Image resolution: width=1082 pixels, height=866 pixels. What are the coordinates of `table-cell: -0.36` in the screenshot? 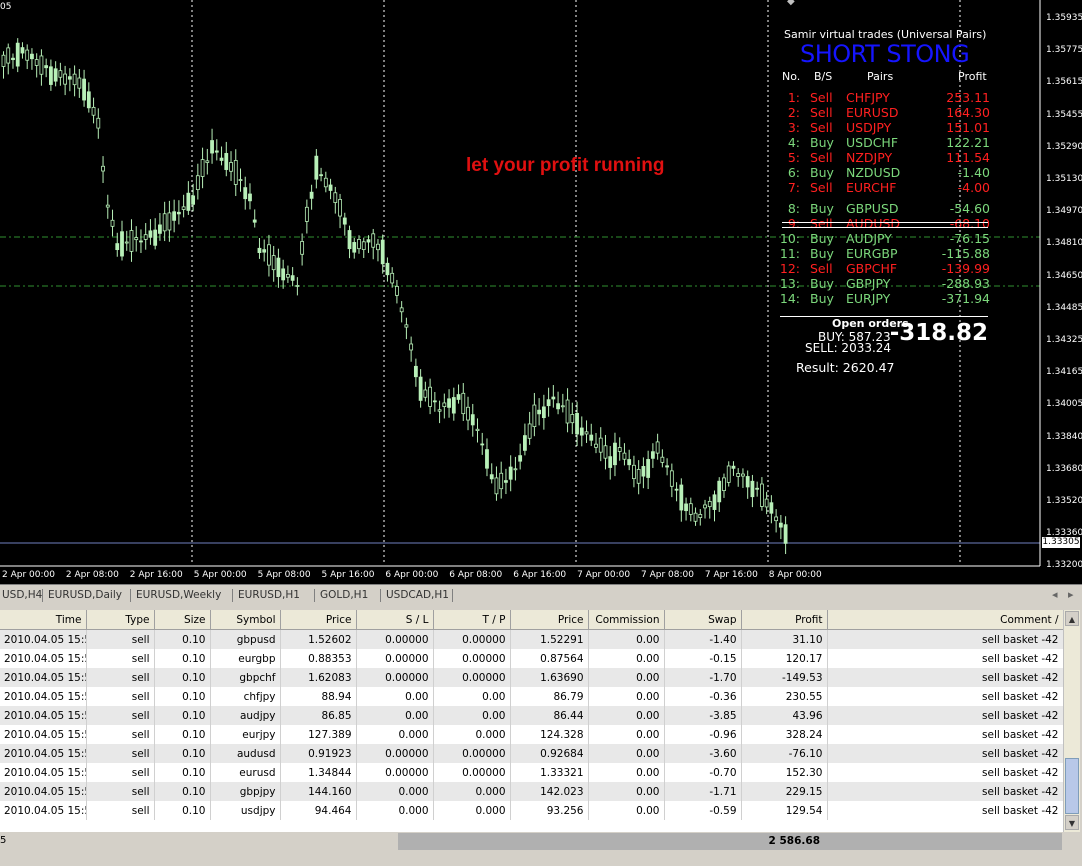 It's located at (703, 696).